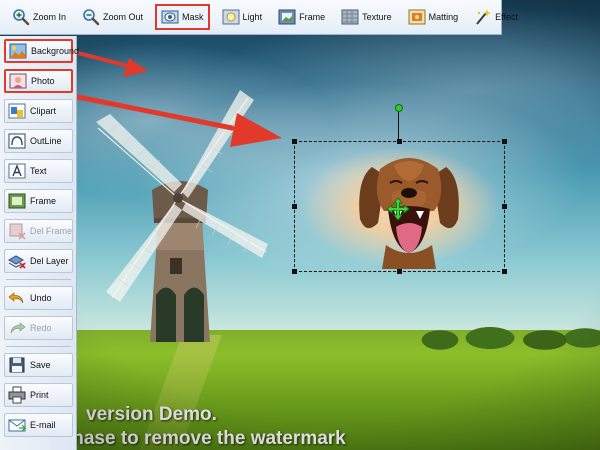 The width and height of the screenshot is (600, 450). What do you see at coordinates (17, 425) in the screenshot?
I see `email-icon` at bounding box center [17, 425].